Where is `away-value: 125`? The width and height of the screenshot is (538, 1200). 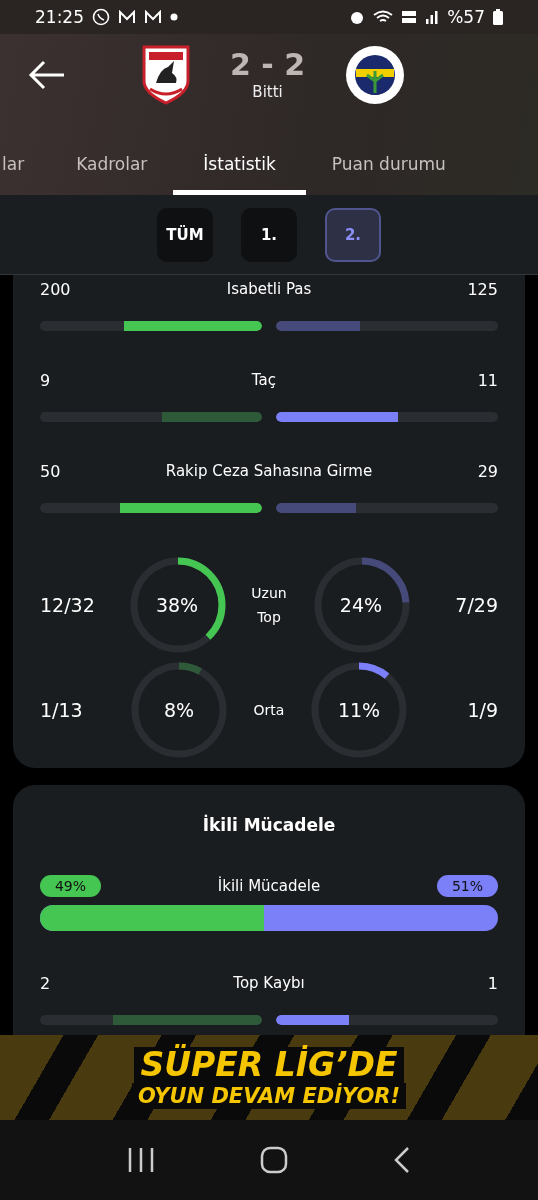 away-value: 125 is located at coordinates (482, 289).